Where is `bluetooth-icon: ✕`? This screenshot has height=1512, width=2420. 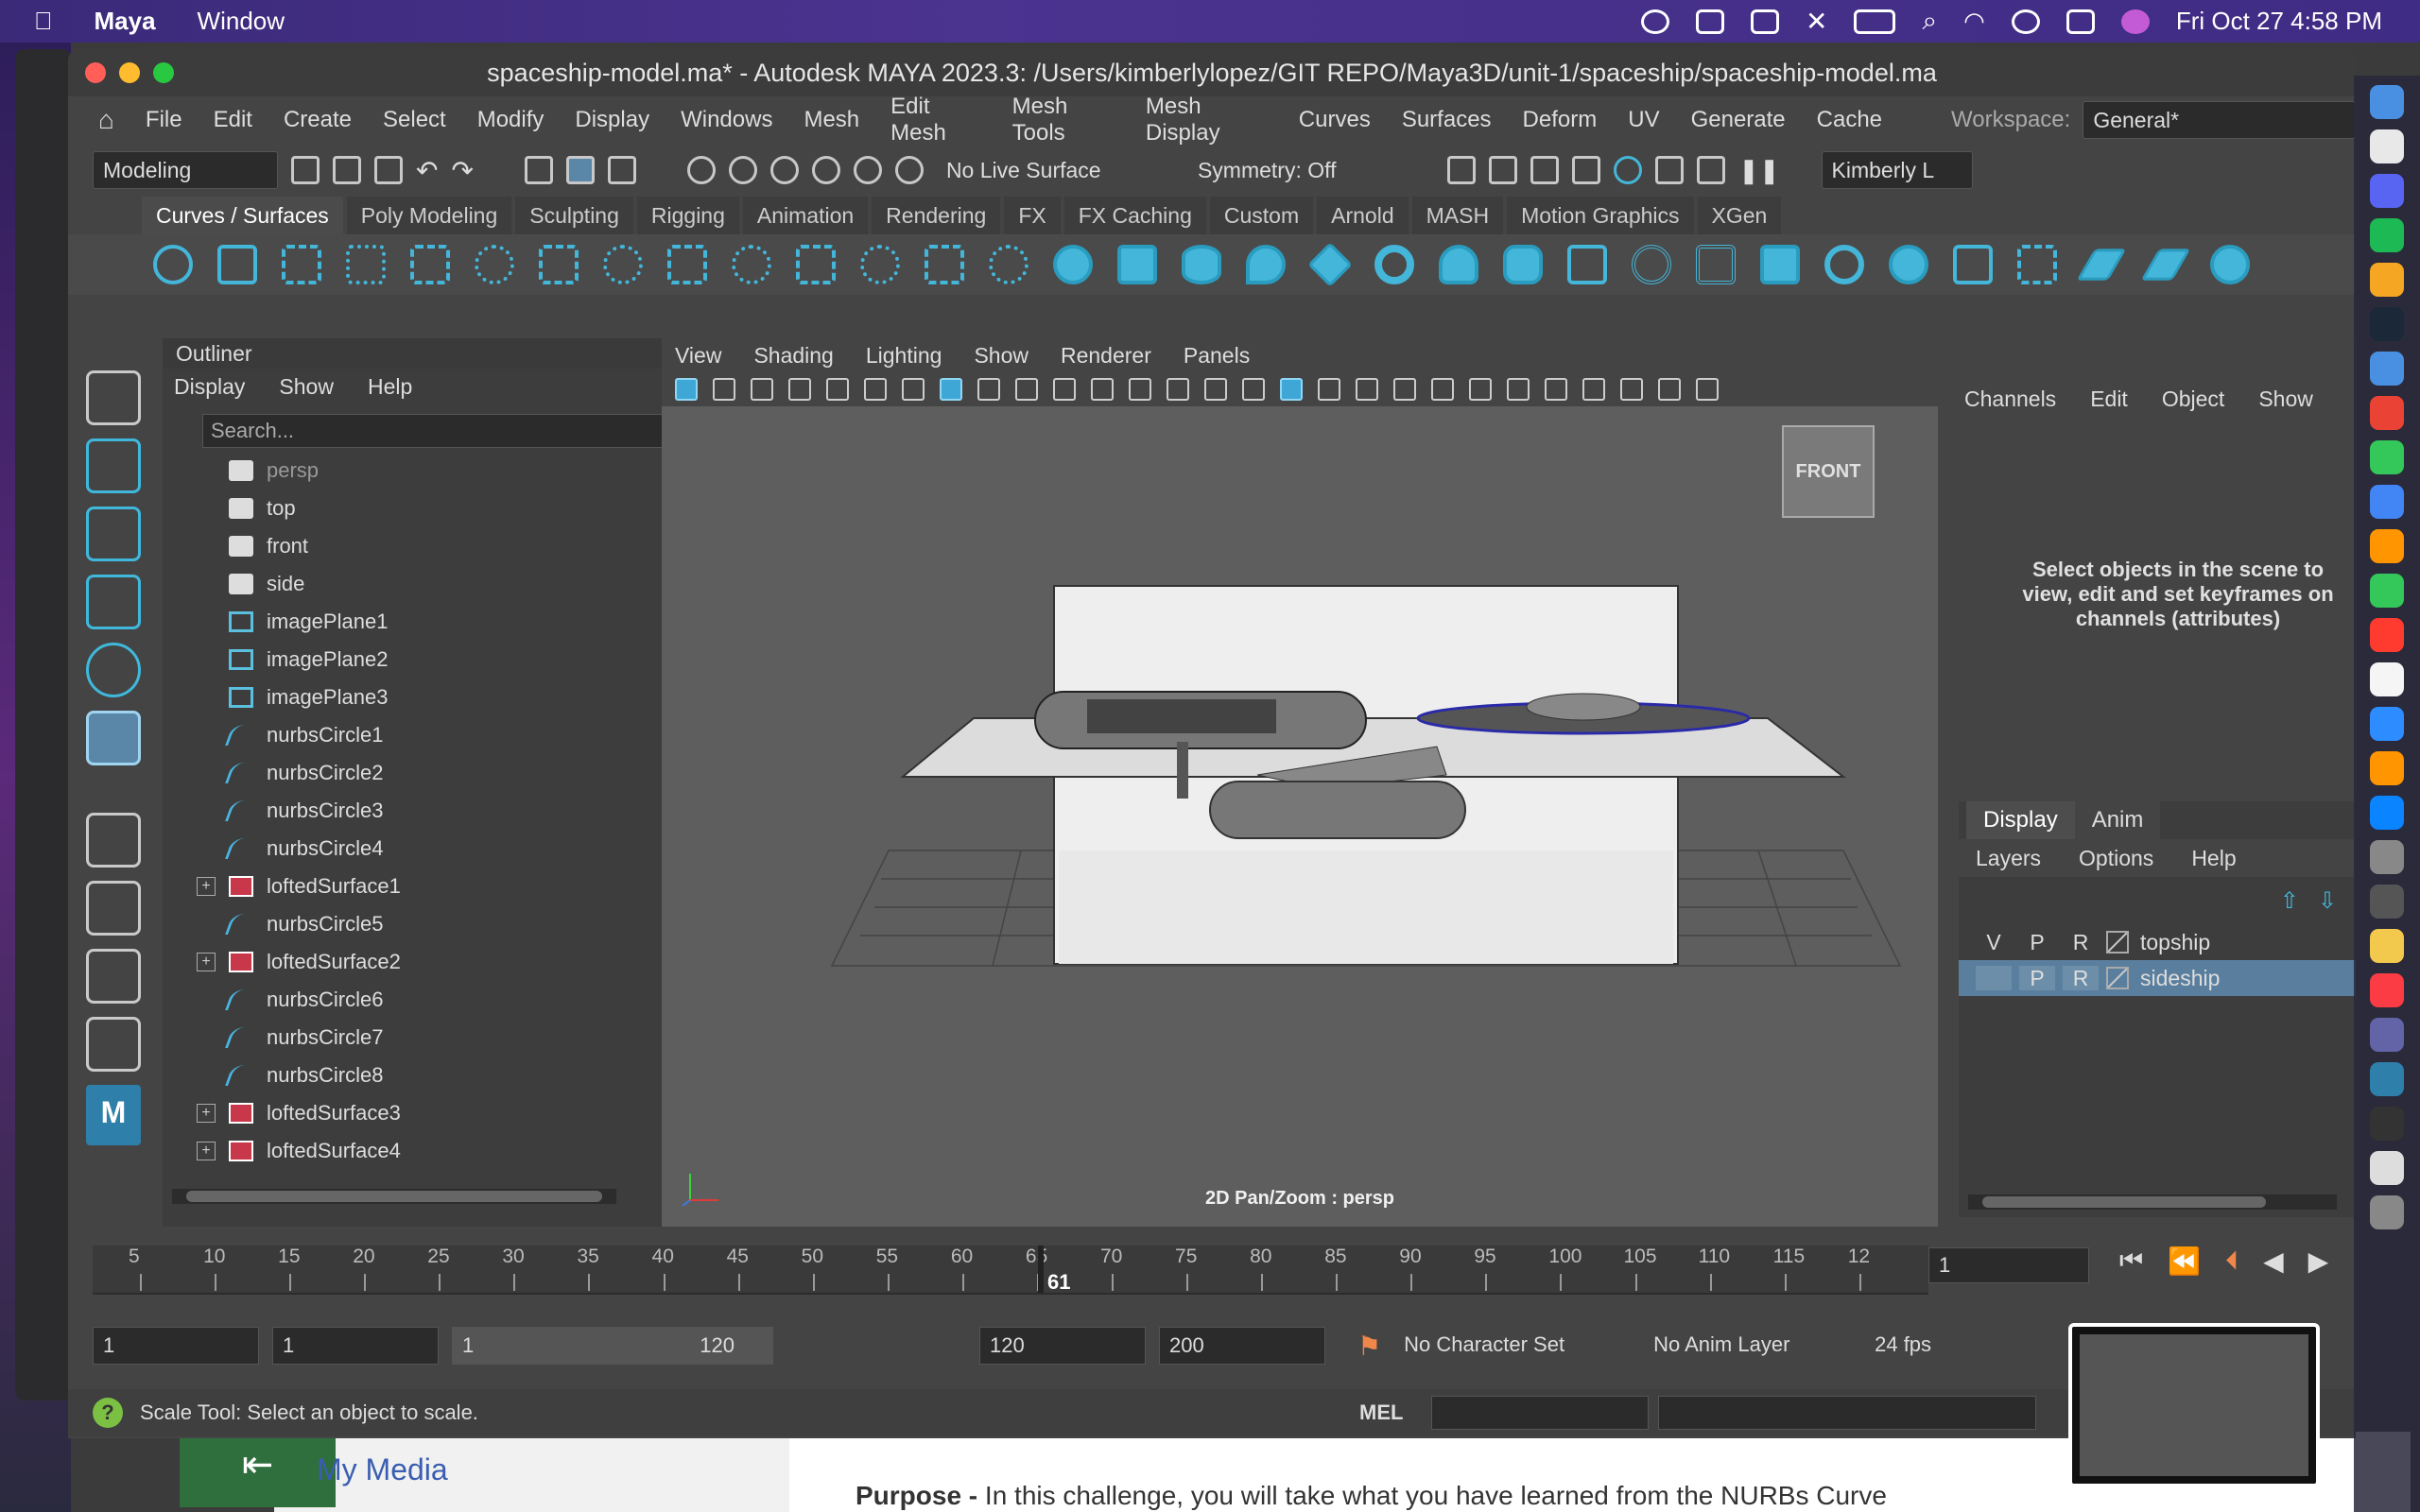 bluetooth-icon: ✕ is located at coordinates (1816, 21).